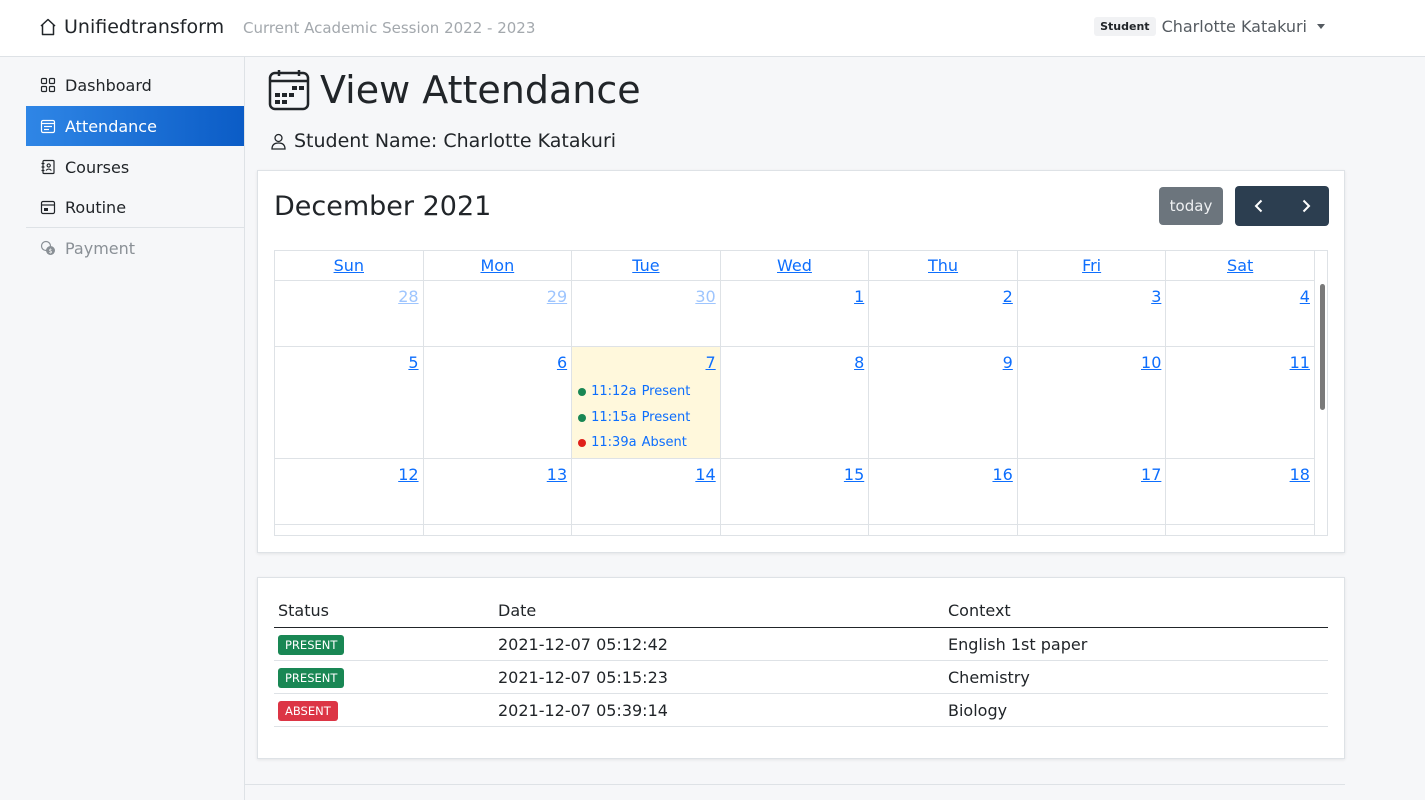 The image size is (1425, 800). I want to click on user-dropdown: Student Charlotte Katakuri, so click(1209, 26).